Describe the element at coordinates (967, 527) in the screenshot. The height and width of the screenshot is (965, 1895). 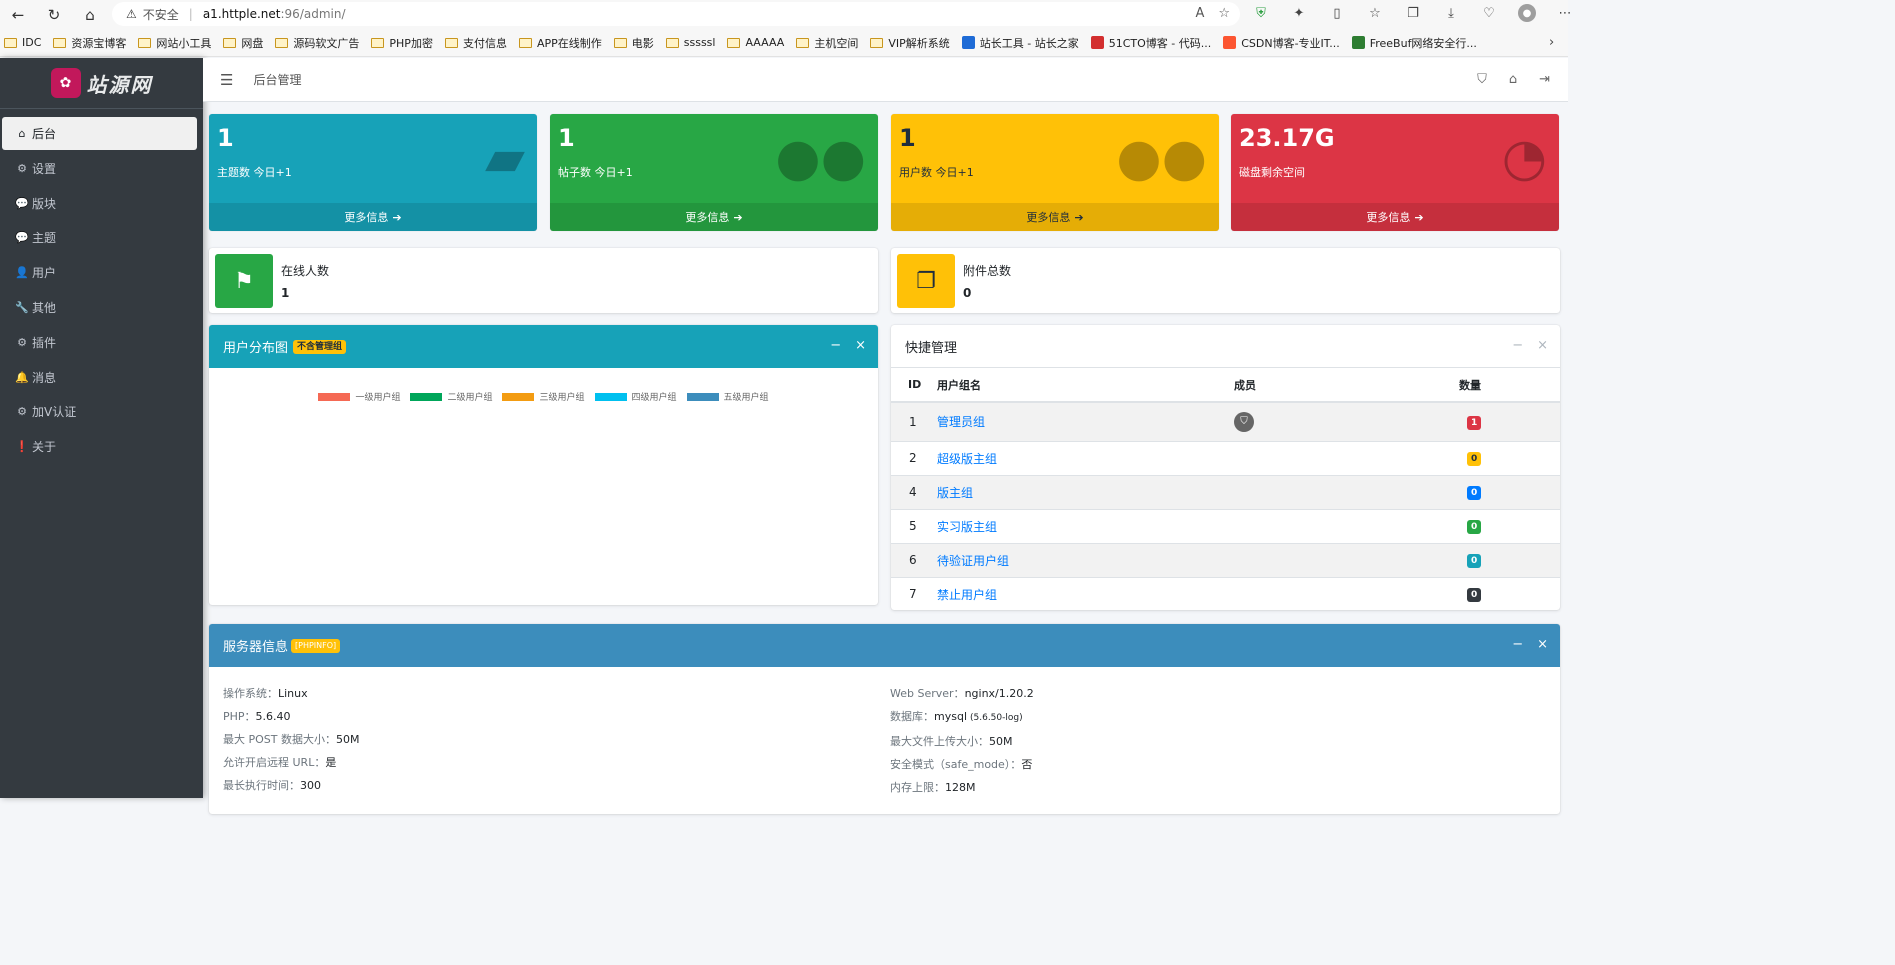
I see `usergroup-link: 实习版主组` at that location.